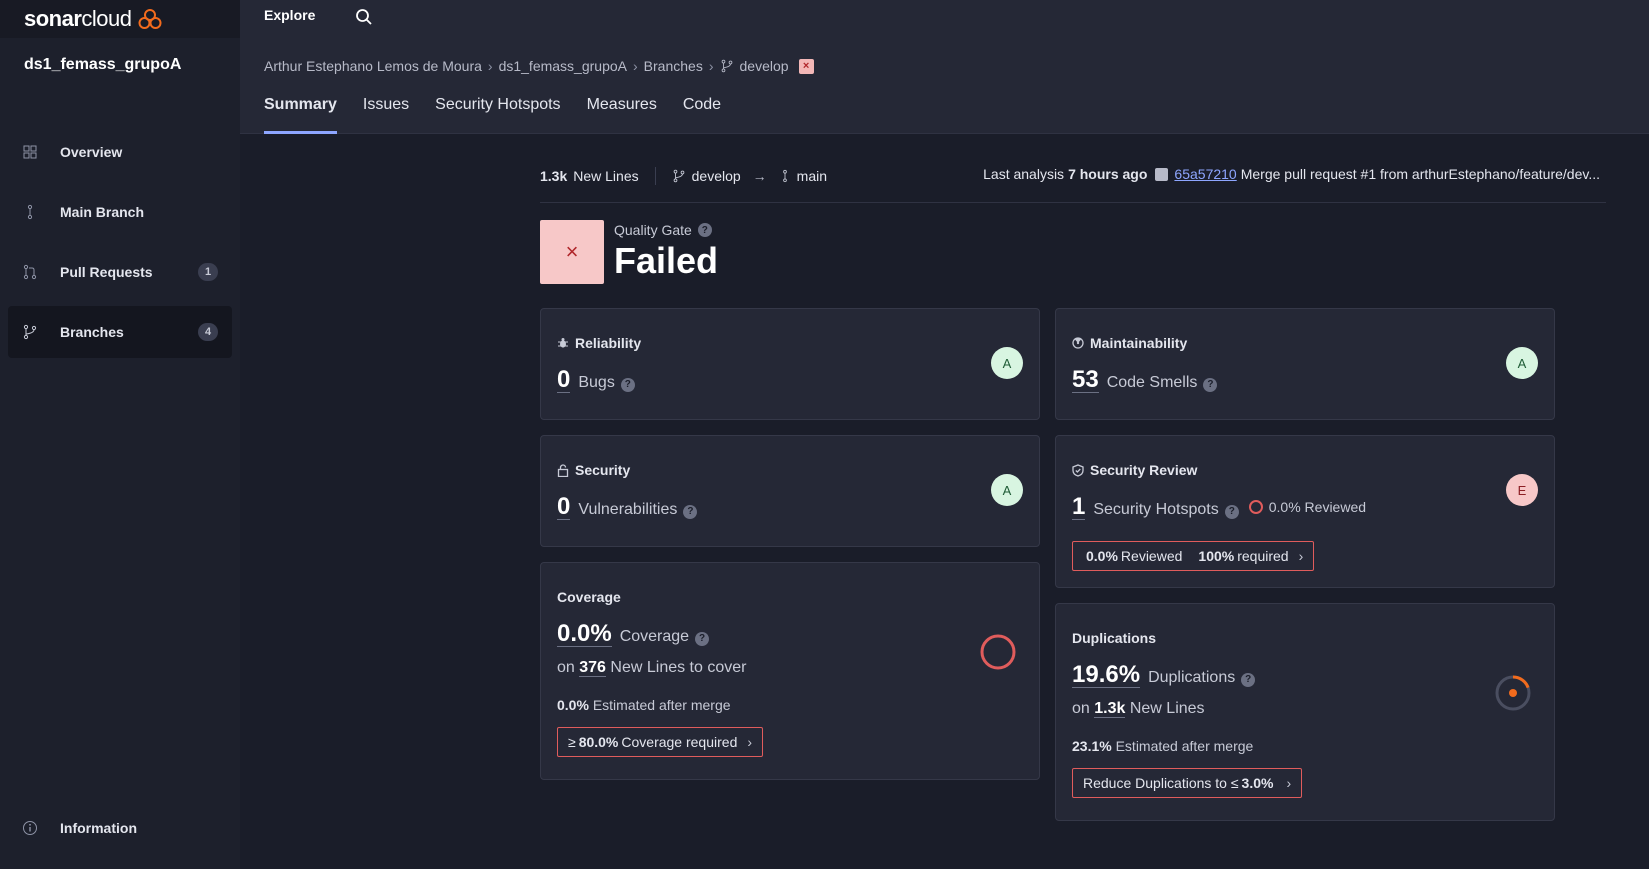  I want to click on security-hotspots-label: Security Hotspots, so click(1156, 509).